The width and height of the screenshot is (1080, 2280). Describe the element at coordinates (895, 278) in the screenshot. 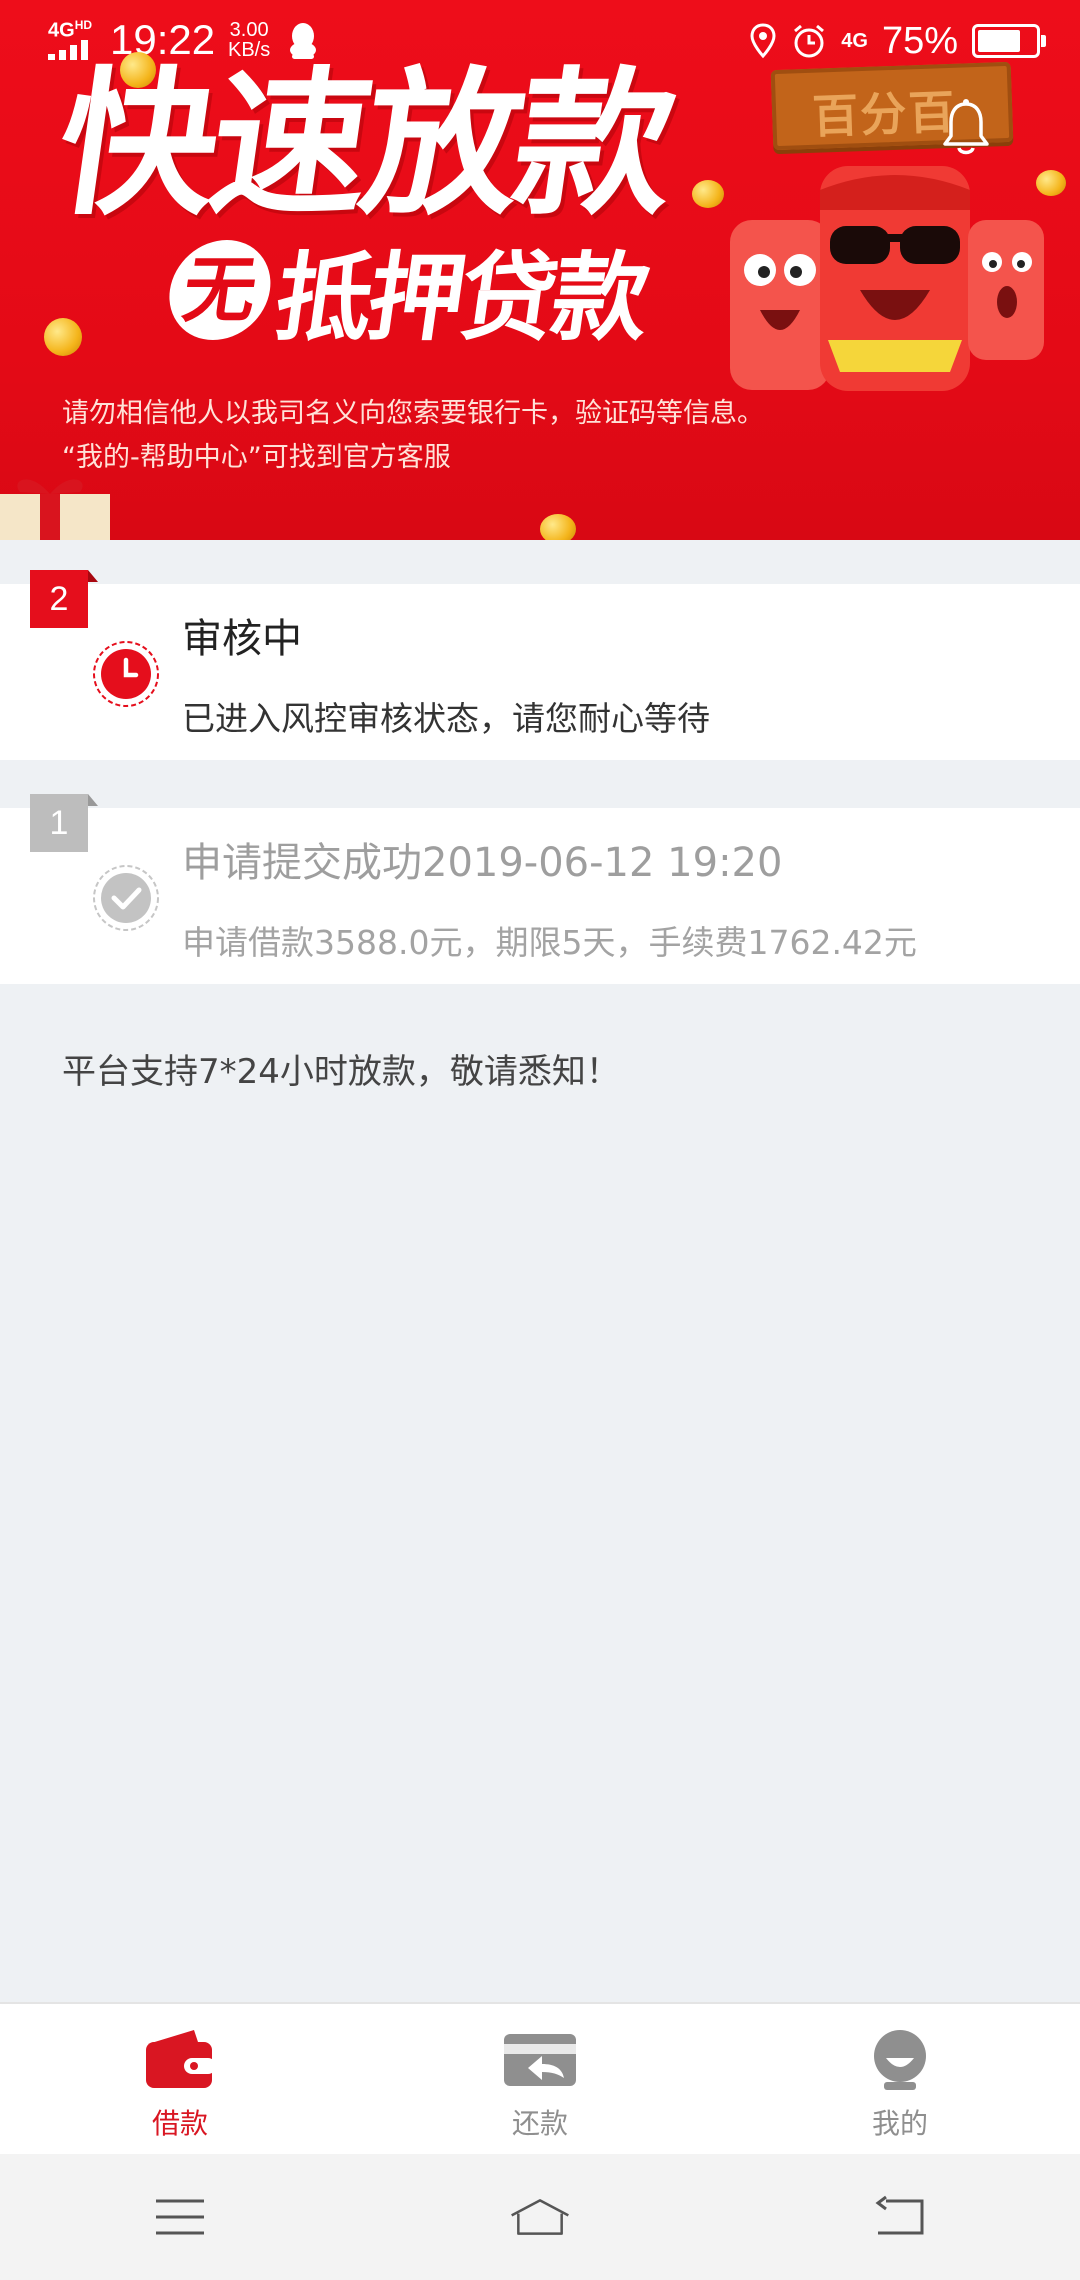

I see `mascot-center-illustration` at that location.